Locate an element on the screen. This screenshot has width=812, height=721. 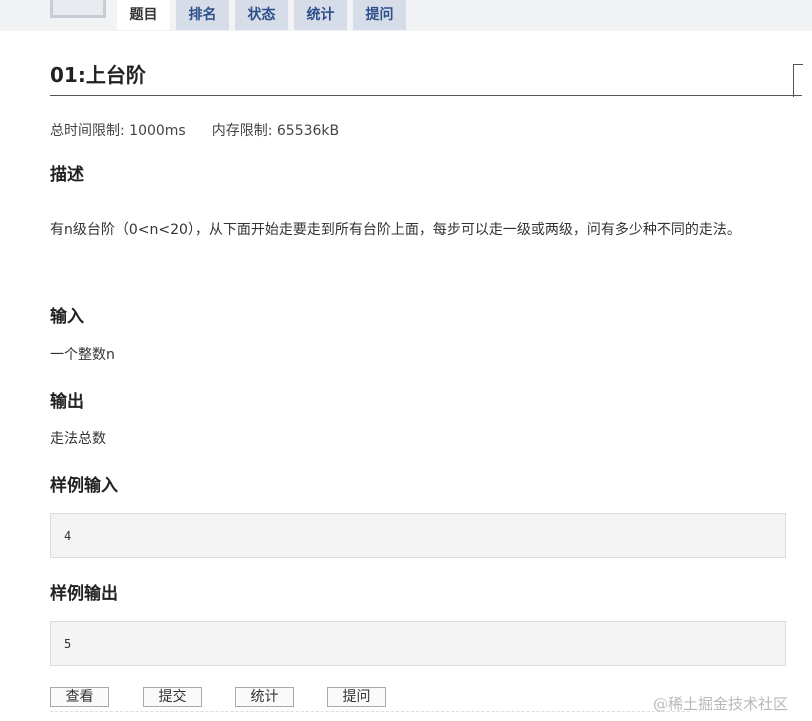
output-heading: 输出 is located at coordinates (67, 402).